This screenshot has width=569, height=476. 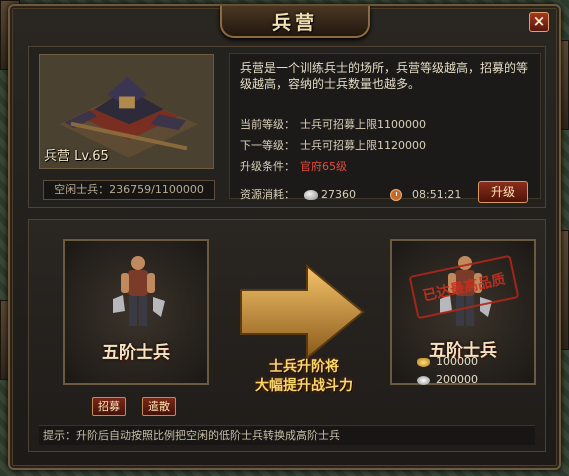 What do you see at coordinates (267, 166) in the screenshot?
I see `upgrade-condition-label: 升级条件：` at bounding box center [267, 166].